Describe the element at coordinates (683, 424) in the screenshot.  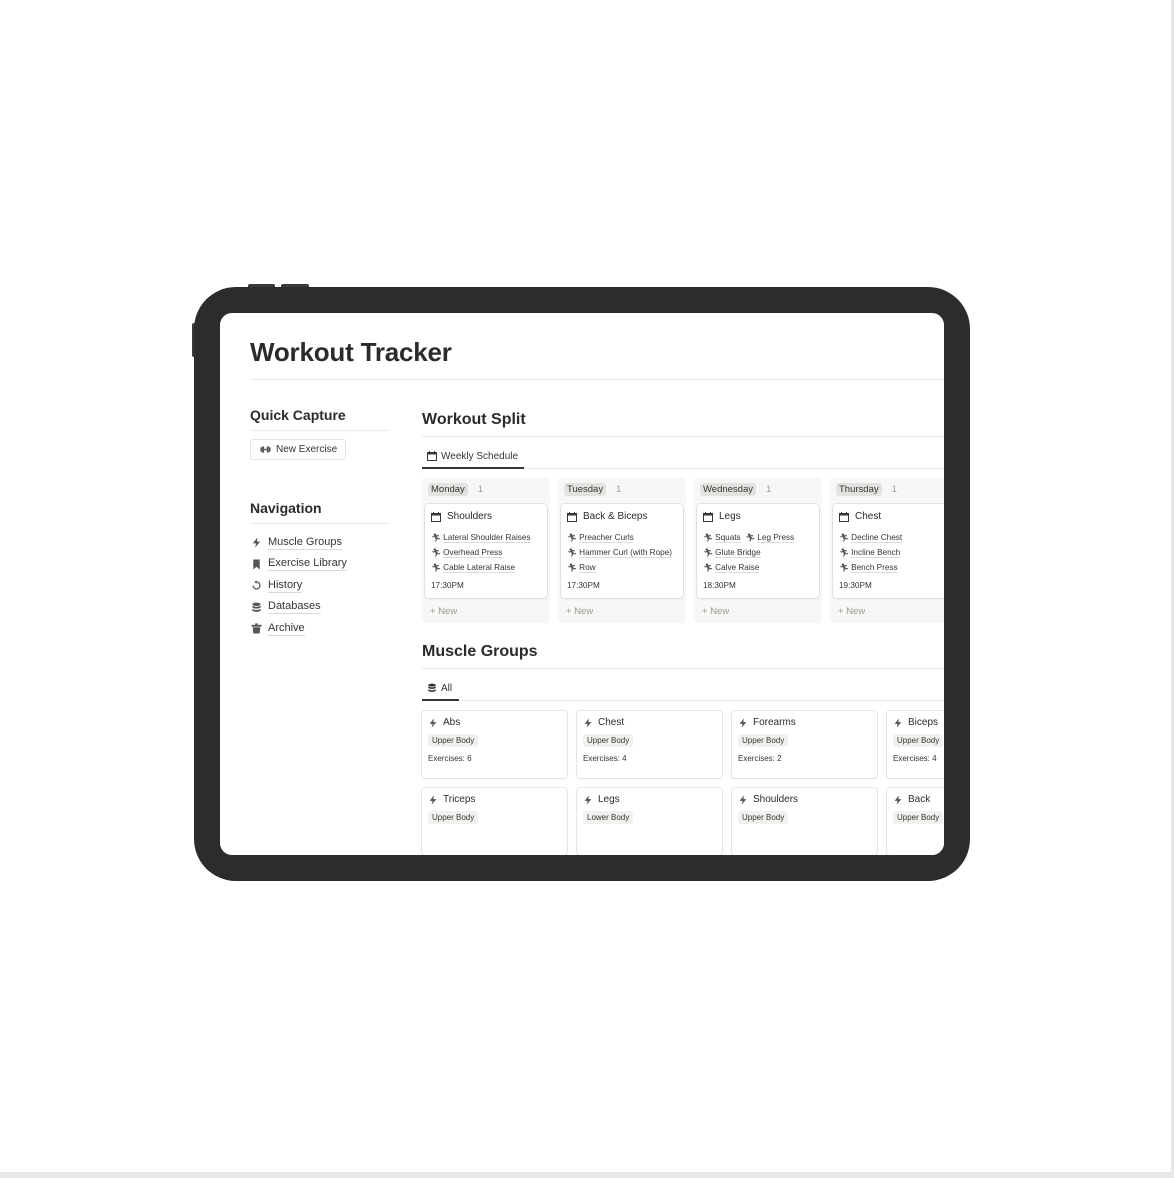
I see `workout-split-heading: Workout Split` at that location.